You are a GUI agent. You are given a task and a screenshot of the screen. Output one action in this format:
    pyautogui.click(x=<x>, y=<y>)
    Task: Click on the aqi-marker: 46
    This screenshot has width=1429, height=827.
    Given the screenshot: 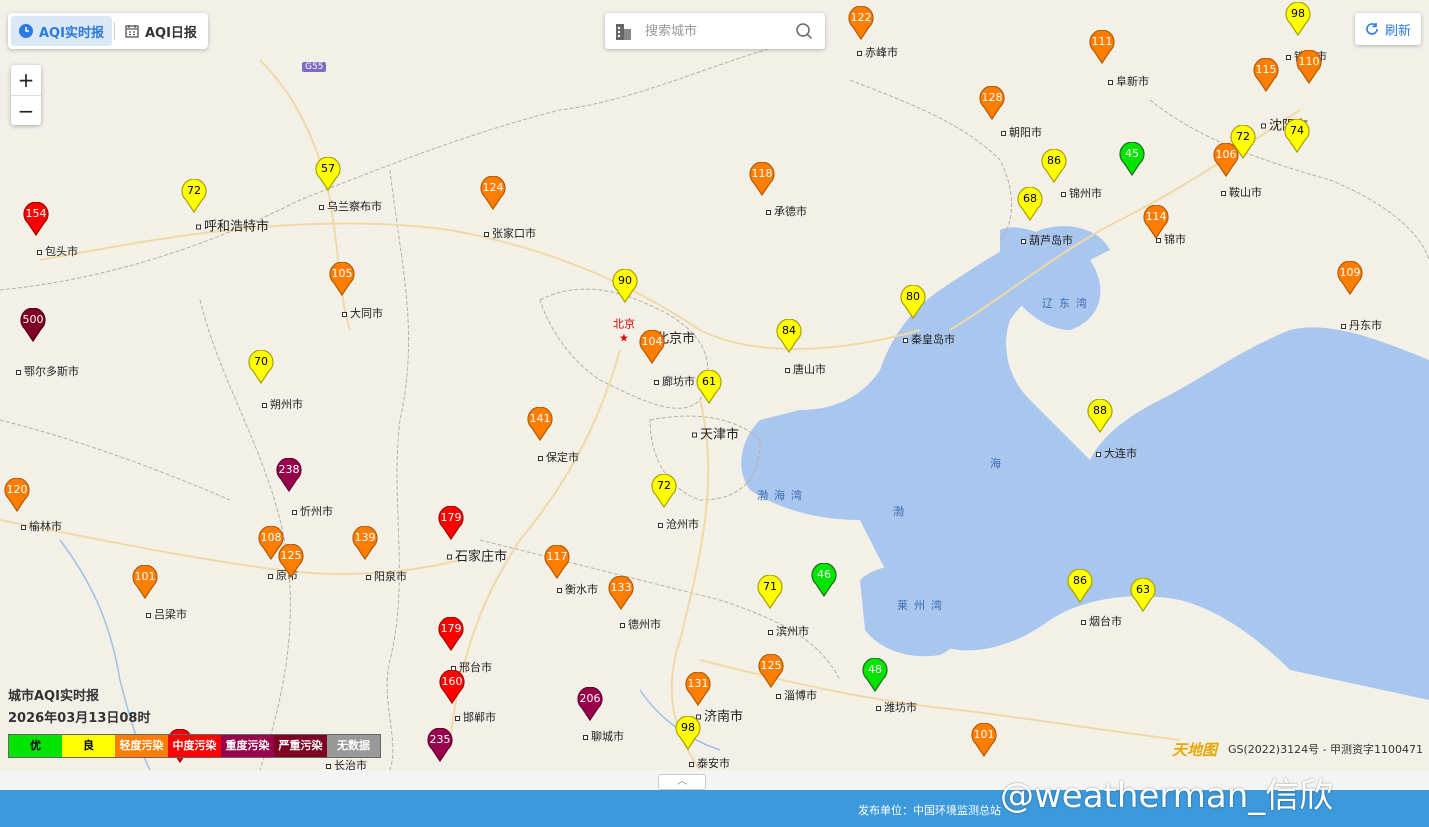 What is the action you would take?
    pyautogui.click(x=824, y=580)
    